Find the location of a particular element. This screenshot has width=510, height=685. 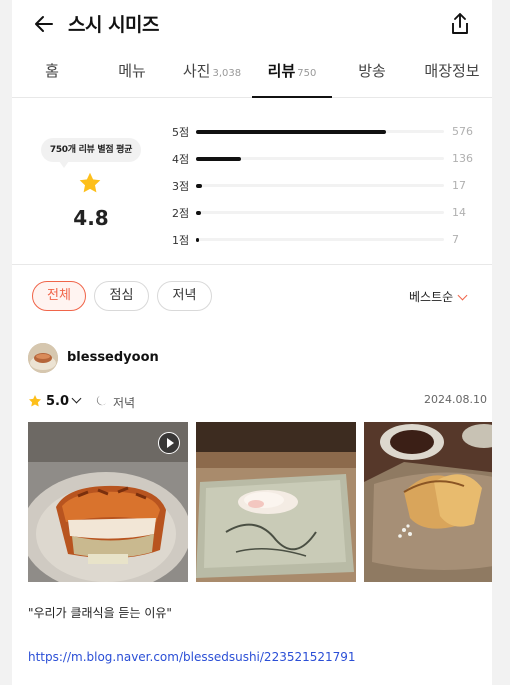

rating-bar-label: 1점 is located at coordinates (181, 240).